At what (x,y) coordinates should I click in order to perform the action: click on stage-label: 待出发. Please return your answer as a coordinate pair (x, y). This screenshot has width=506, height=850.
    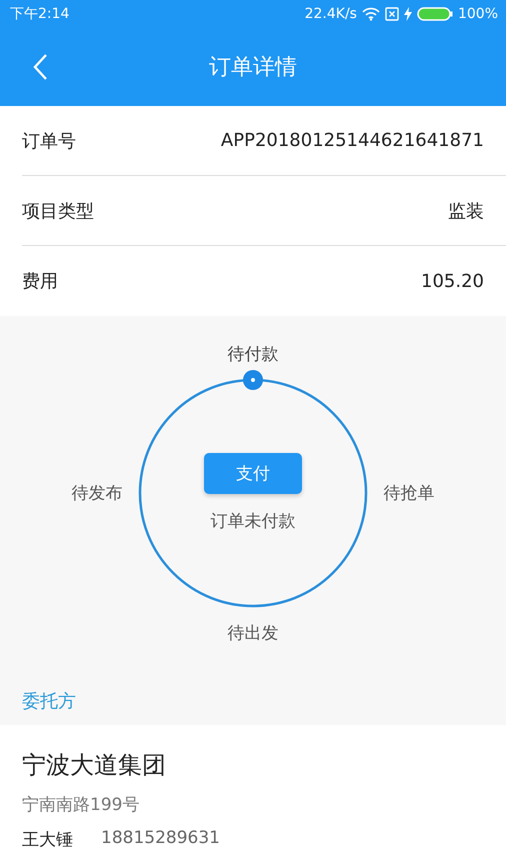
    Looking at the image, I should click on (253, 633).